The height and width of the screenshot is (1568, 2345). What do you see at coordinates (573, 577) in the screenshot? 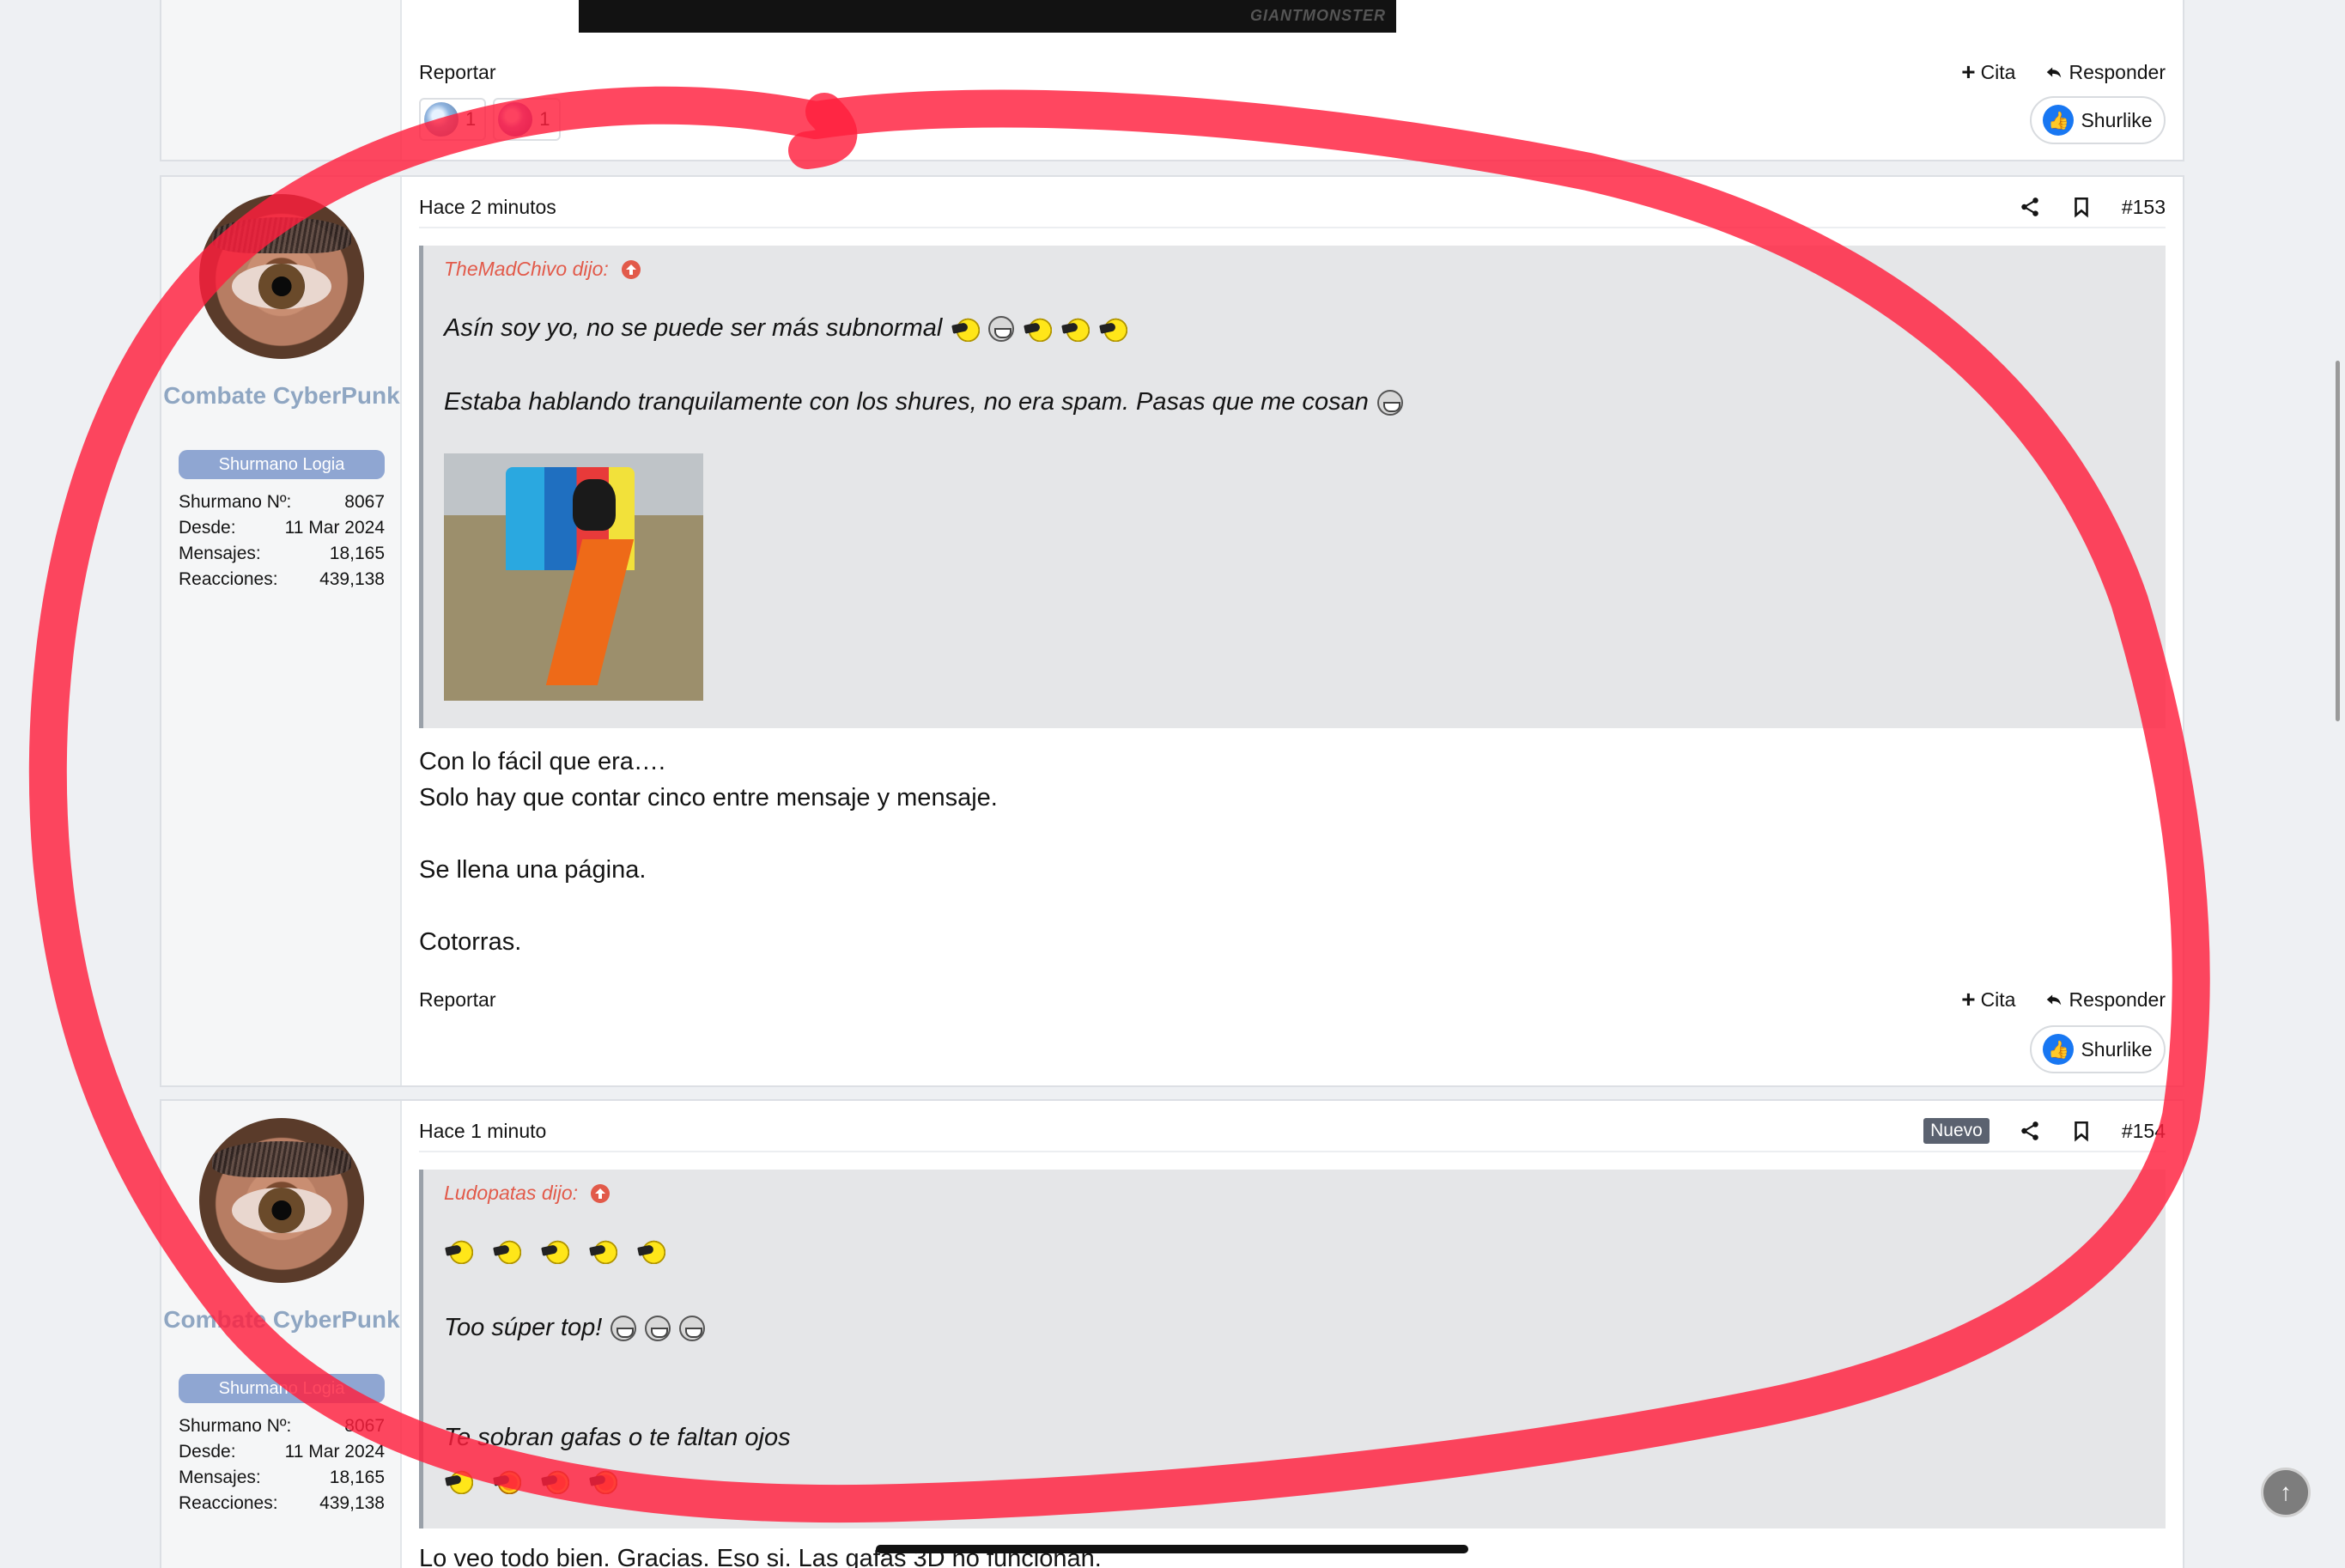
I see `quoted-gif-image` at bounding box center [573, 577].